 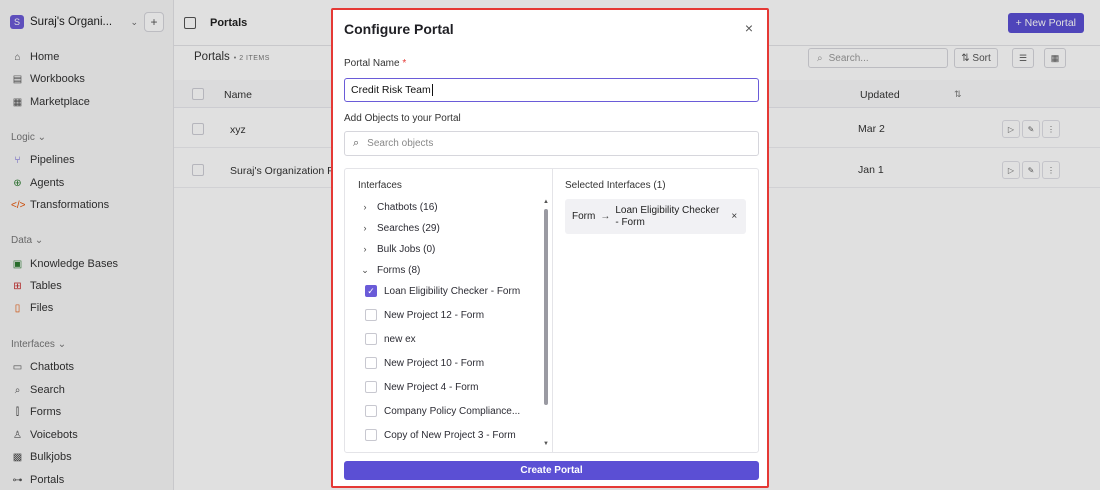 I want to click on form-item: New Project 10 - Form, so click(x=424, y=363).